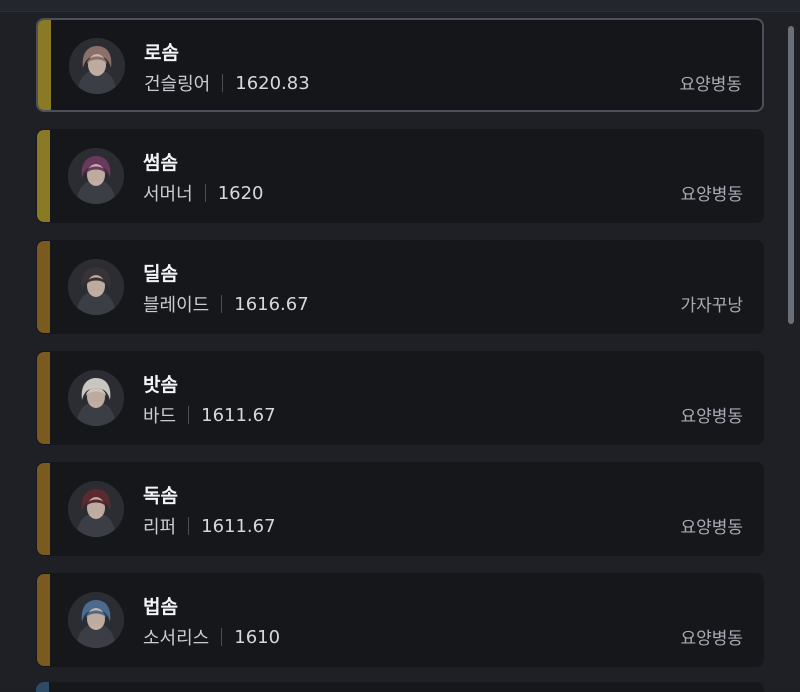  I want to click on character-meta: 건슬링어 1620.83, so click(227, 83).